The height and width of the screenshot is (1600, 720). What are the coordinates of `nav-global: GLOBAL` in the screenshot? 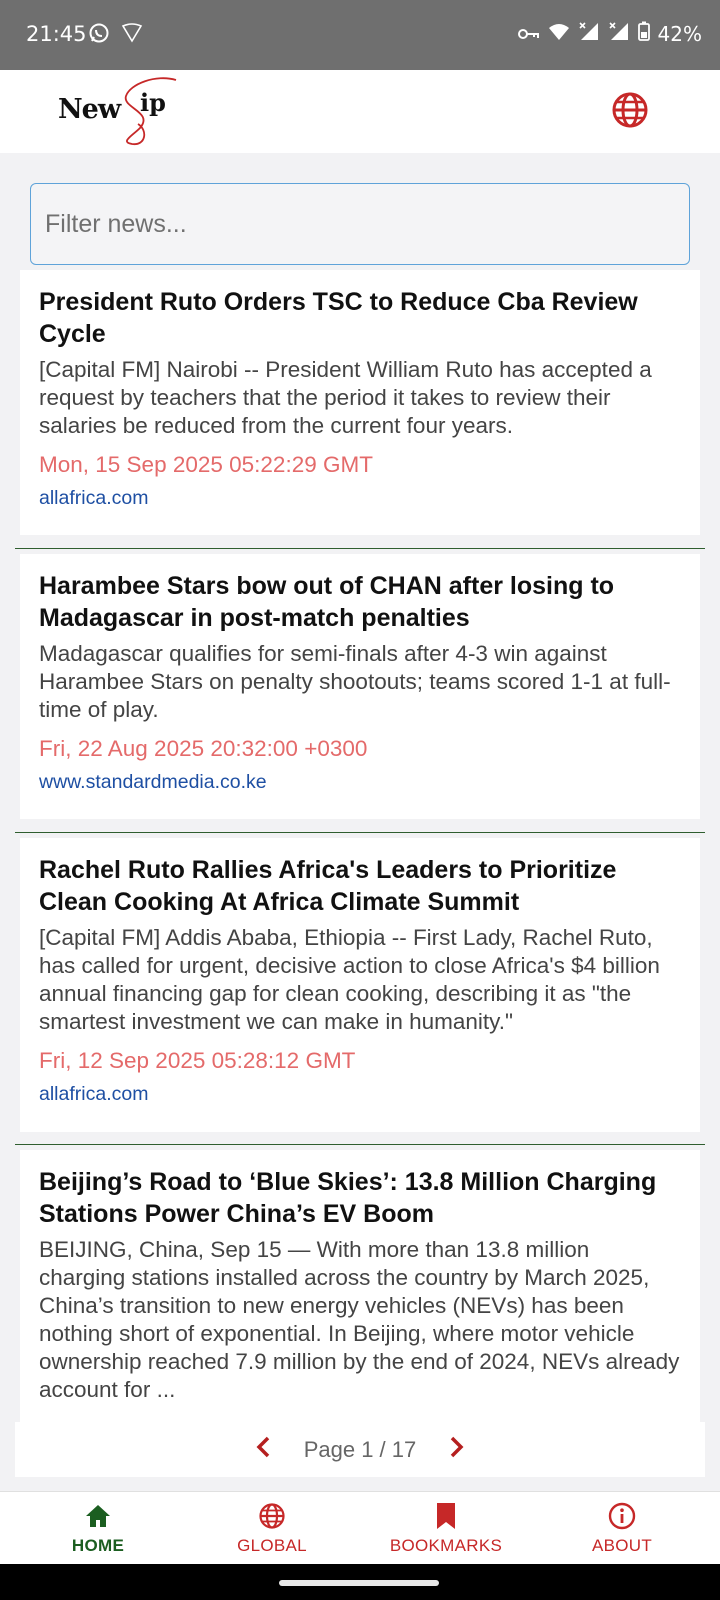 It's located at (272, 1528).